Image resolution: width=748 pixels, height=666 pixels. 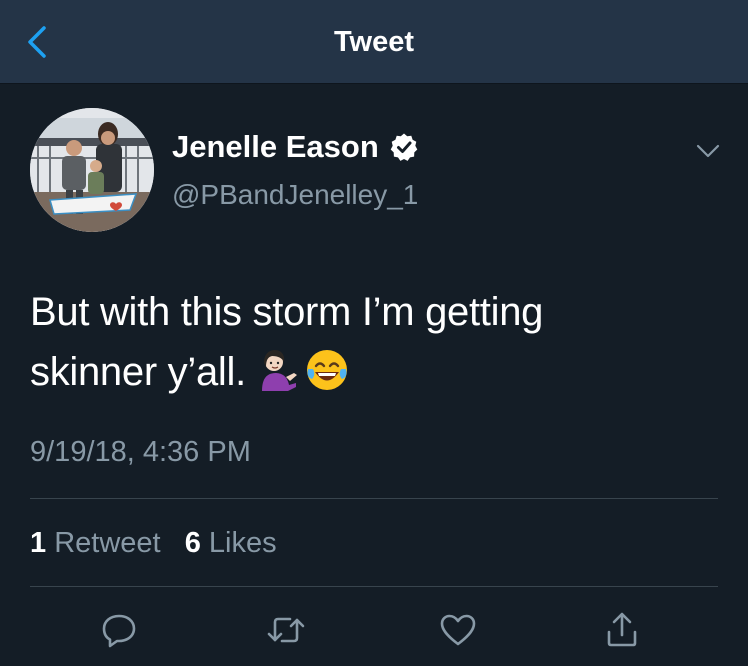 I want to click on retweets-count: 1, so click(x=38, y=543).